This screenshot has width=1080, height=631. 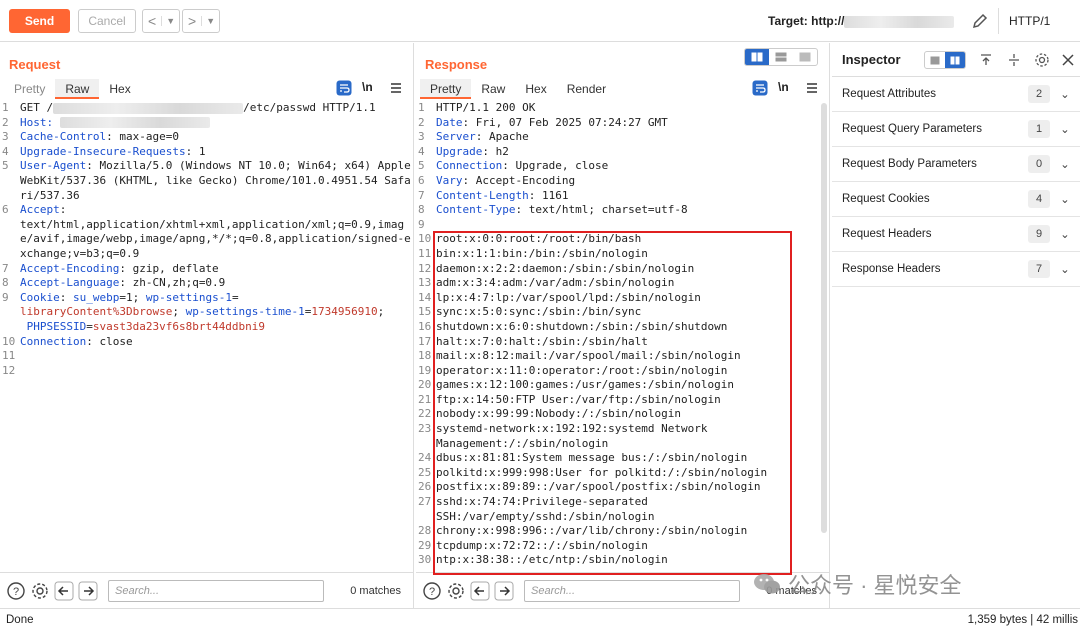 What do you see at coordinates (886, 199) in the screenshot?
I see `inspector-section-label: Request Cookies` at bounding box center [886, 199].